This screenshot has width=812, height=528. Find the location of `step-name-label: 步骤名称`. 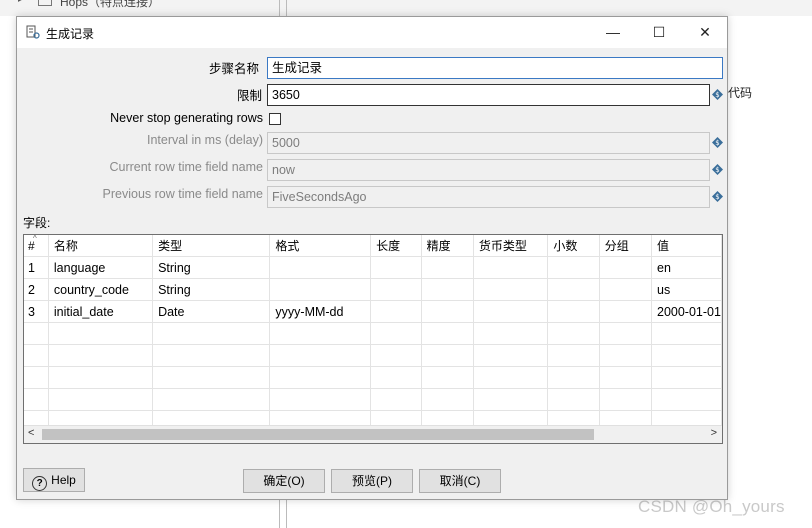

step-name-label: 步骤名称 is located at coordinates (233, 69).